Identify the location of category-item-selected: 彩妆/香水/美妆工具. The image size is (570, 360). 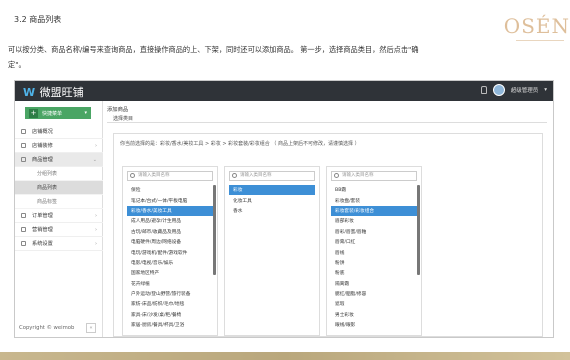
(170, 211).